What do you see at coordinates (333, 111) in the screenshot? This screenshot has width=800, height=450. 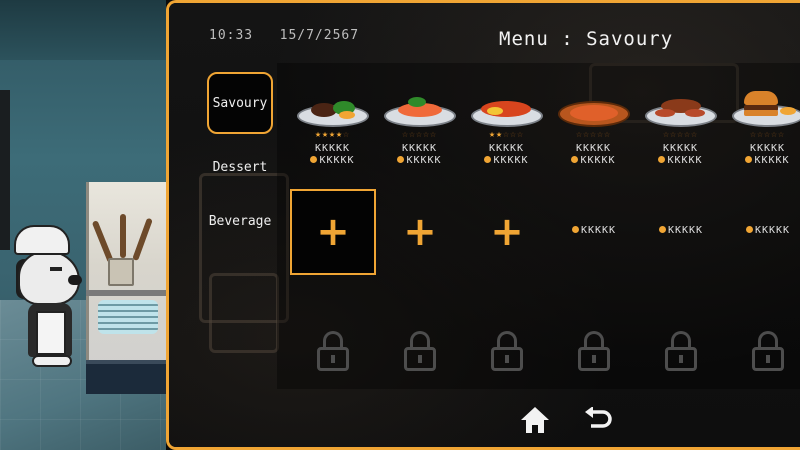 I see `steak-dish-icon` at bounding box center [333, 111].